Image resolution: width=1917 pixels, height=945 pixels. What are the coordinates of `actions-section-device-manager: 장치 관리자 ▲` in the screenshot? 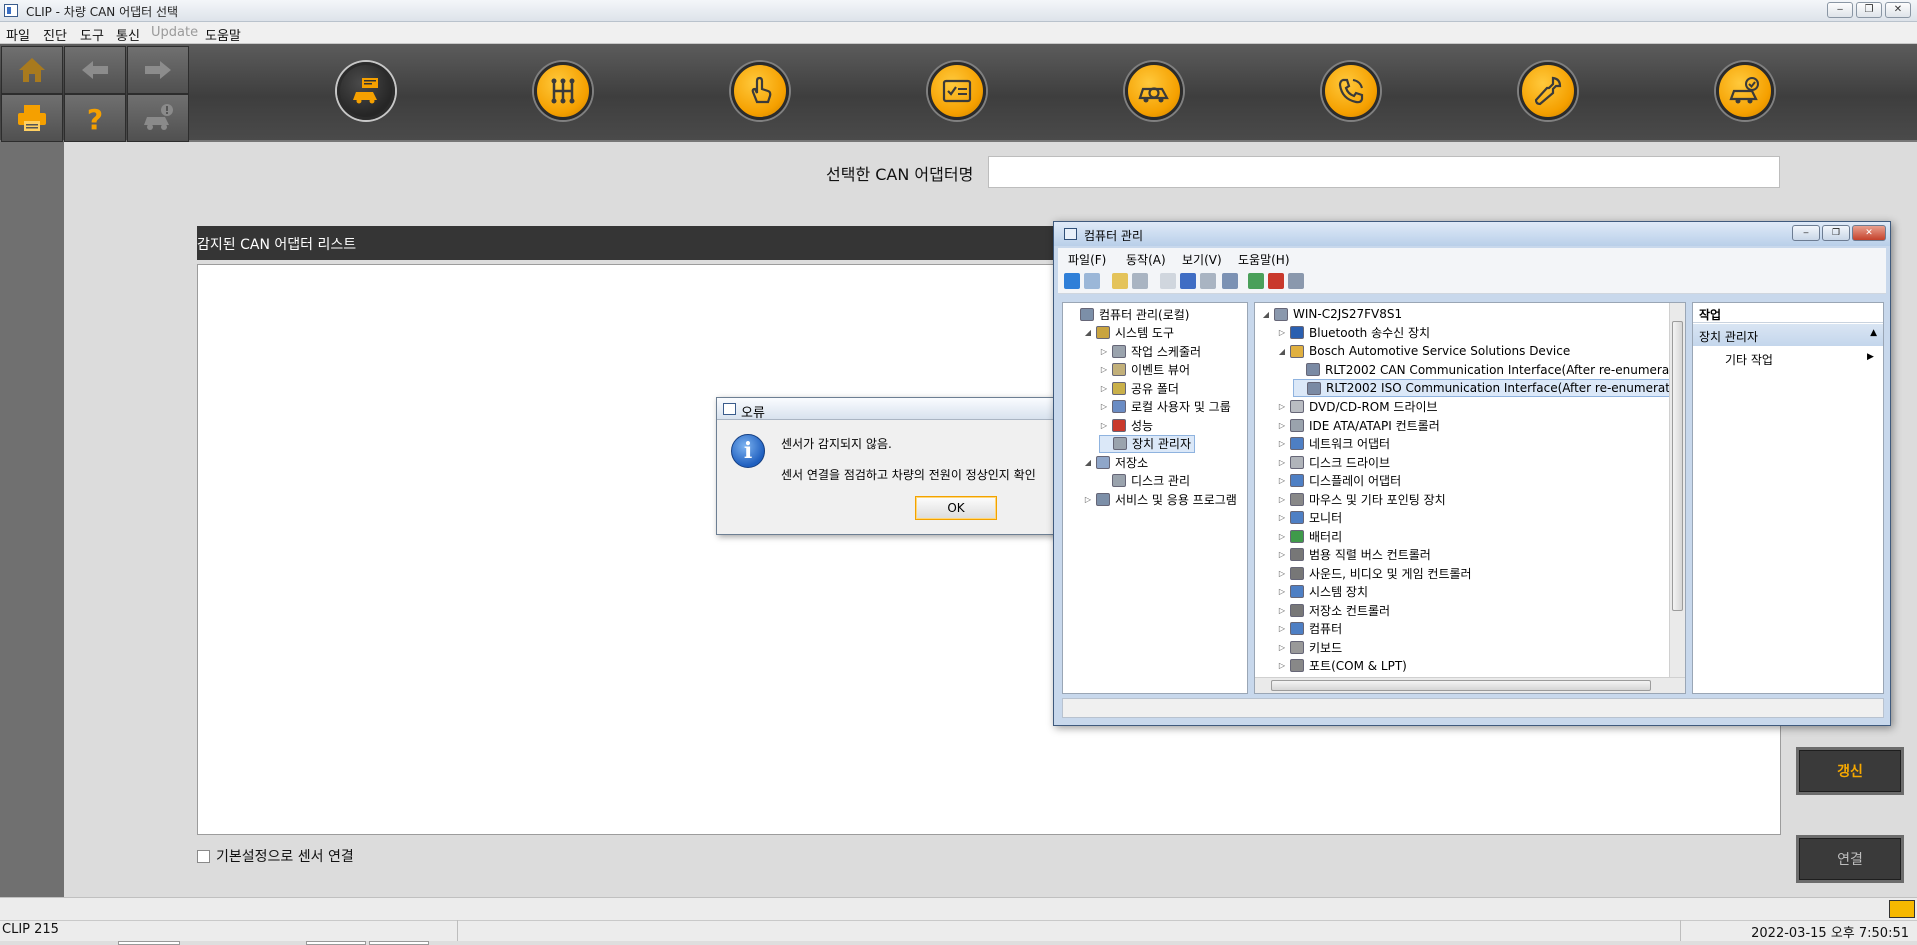 It's located at (1788, 335).